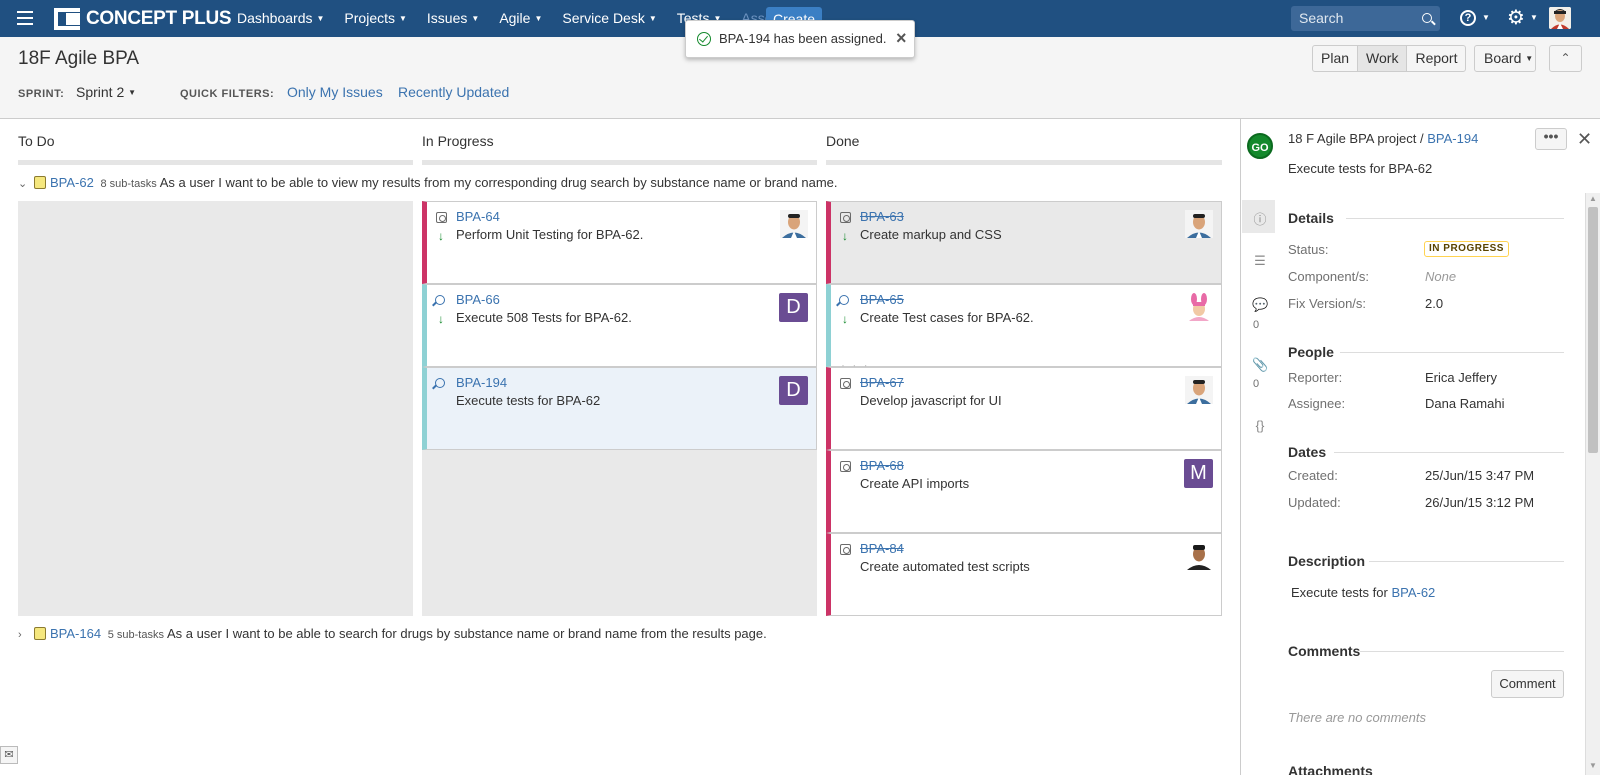  I want to click on filter-only-my-issues: Only My Issues, so click(335, 92).